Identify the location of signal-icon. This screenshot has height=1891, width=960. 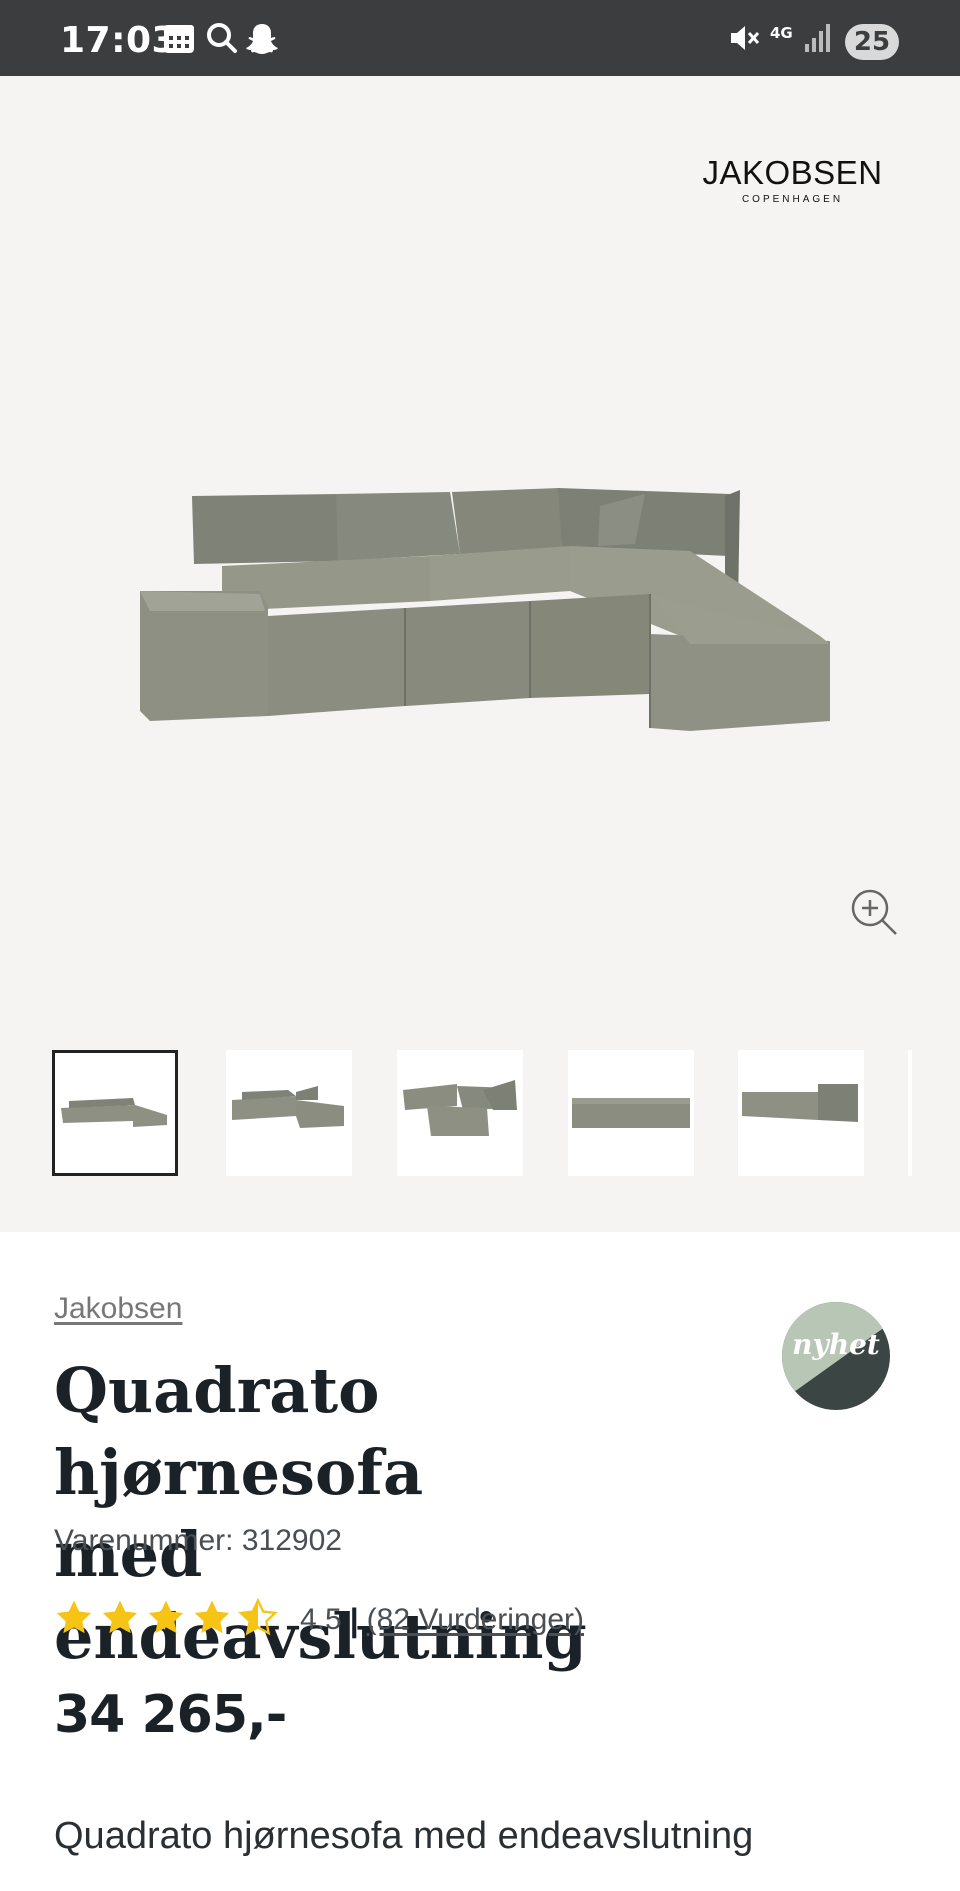
(818, 40).